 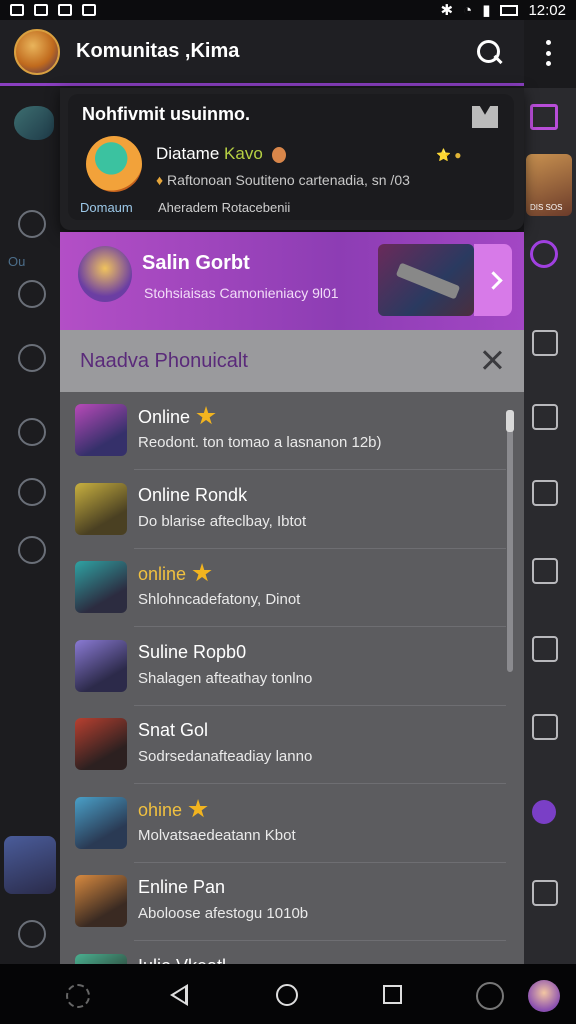 What do you see at coordinates (192, 652) in the screenshot?
I see `list-item-title: Suline Ropb0` at bounding box center [192, 652].